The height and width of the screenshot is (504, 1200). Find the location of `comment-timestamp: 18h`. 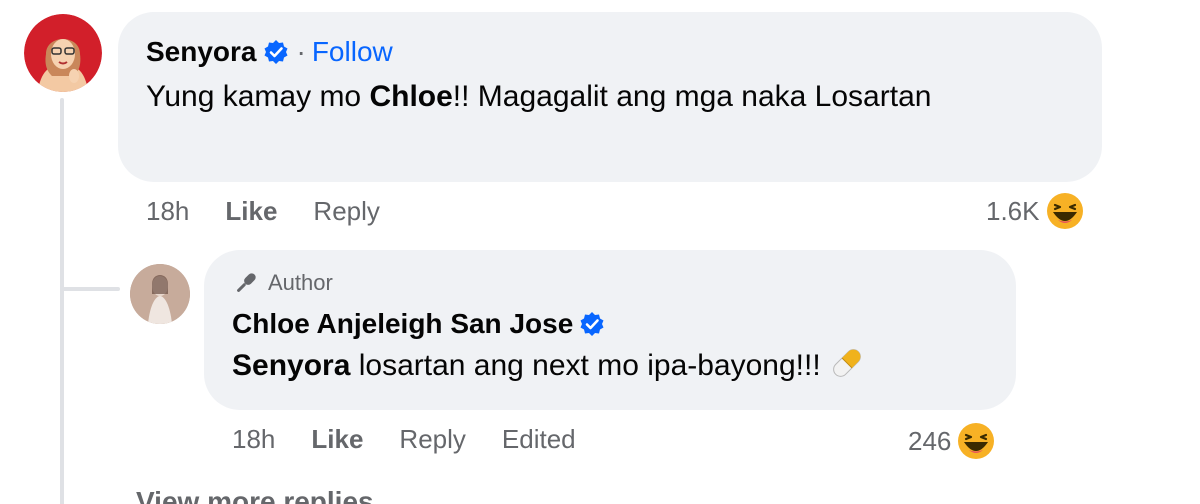

comment-timestamp: 18h is located at coordinates (167, 211).